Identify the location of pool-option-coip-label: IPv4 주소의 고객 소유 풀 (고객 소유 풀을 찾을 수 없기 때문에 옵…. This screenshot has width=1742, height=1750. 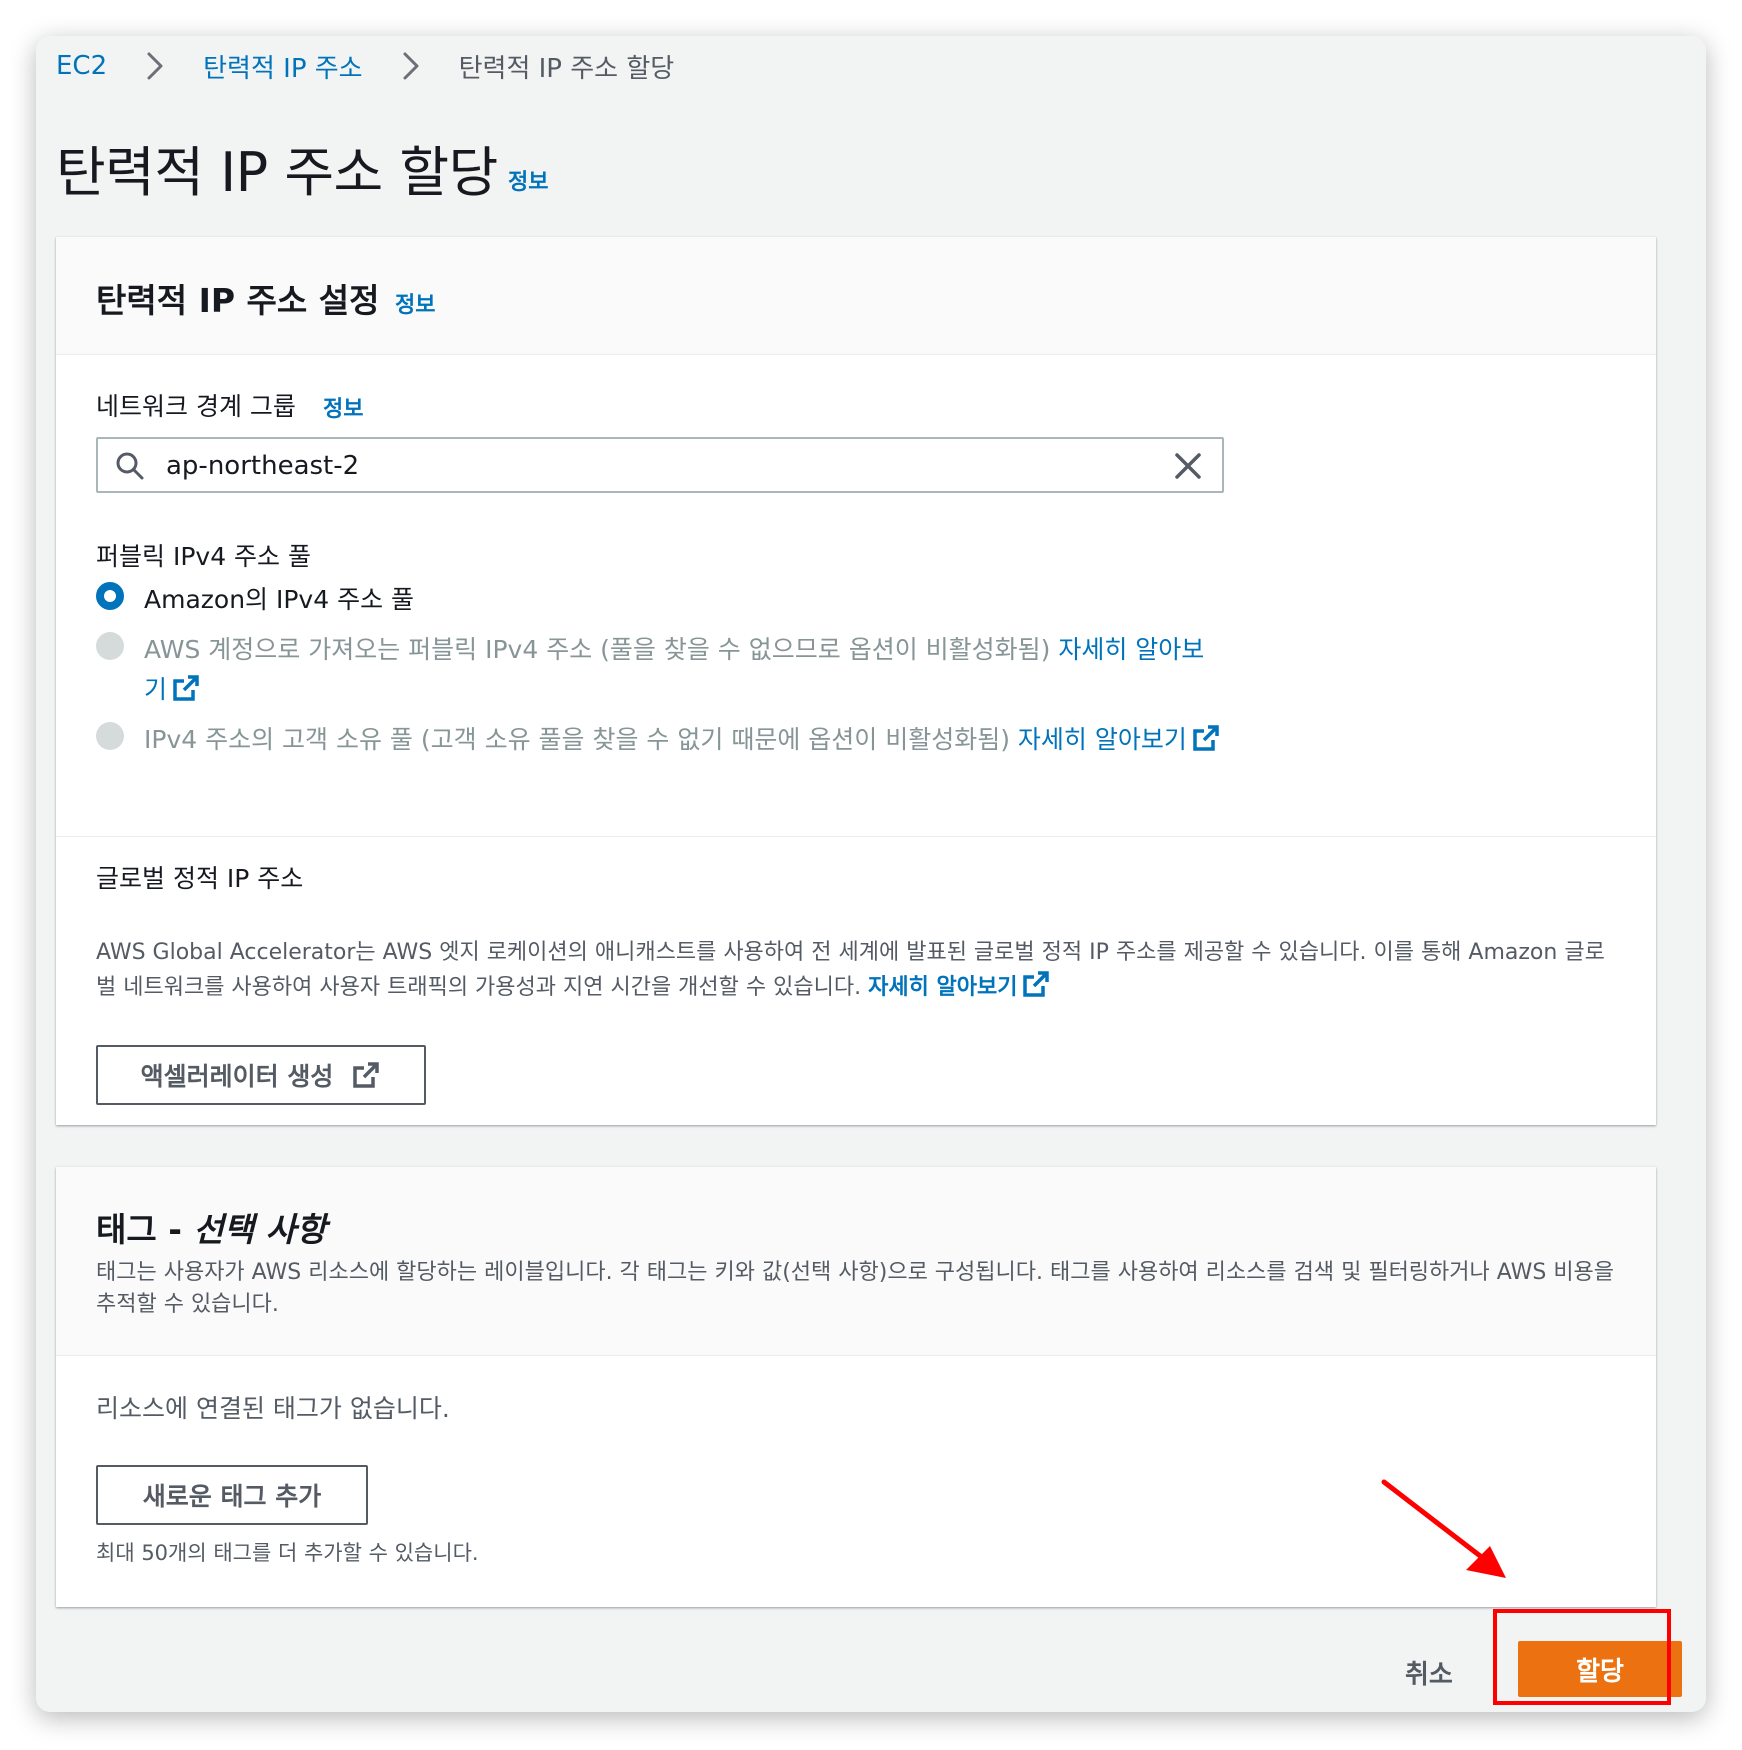
(684, 740).